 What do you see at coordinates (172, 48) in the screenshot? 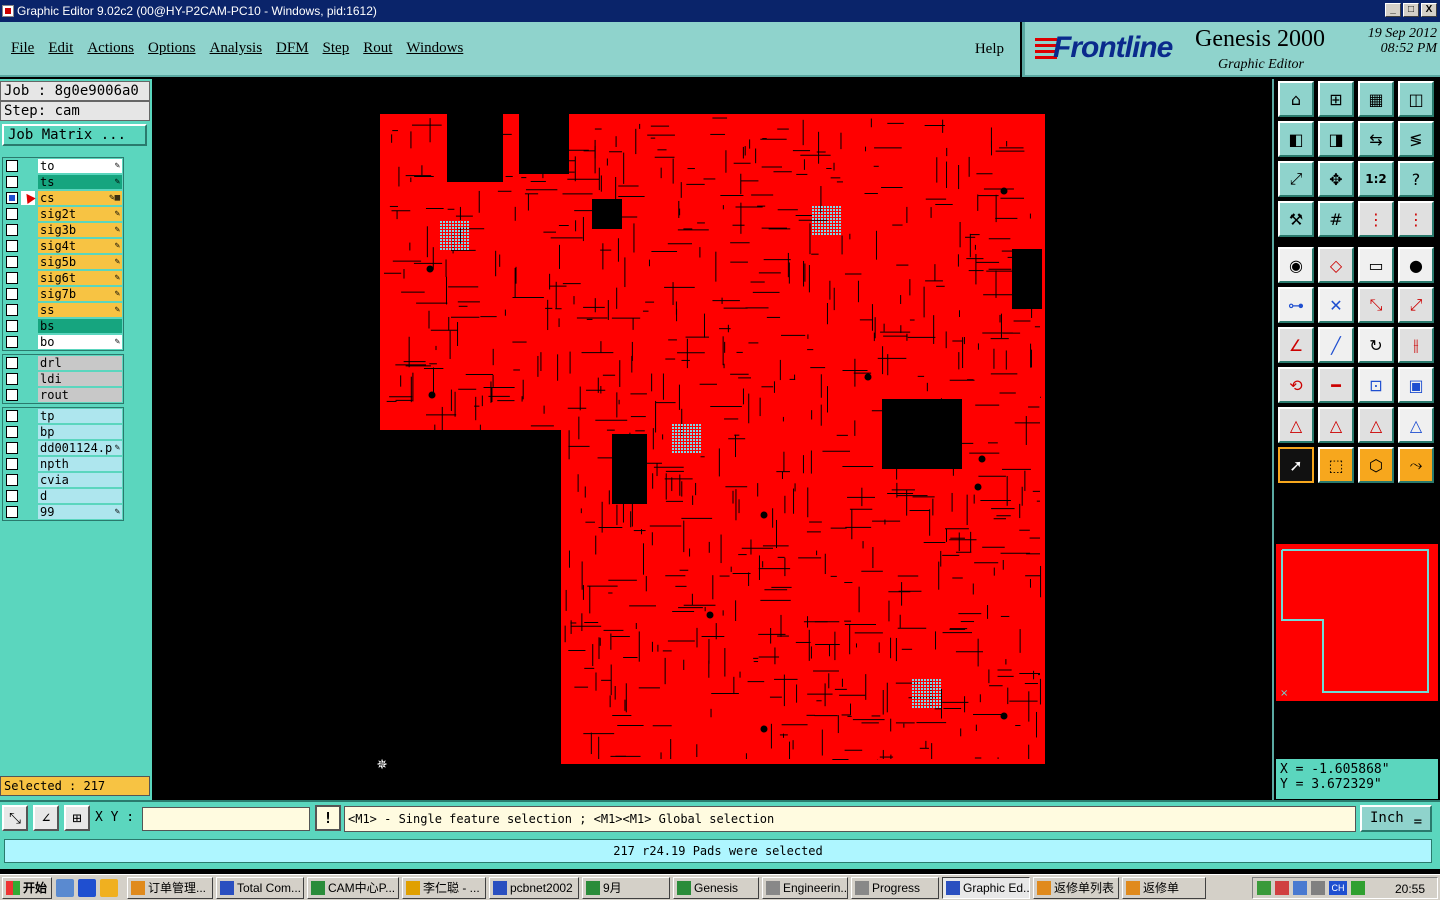
I see `menu-options: Options` at bounding box center [172, 48].